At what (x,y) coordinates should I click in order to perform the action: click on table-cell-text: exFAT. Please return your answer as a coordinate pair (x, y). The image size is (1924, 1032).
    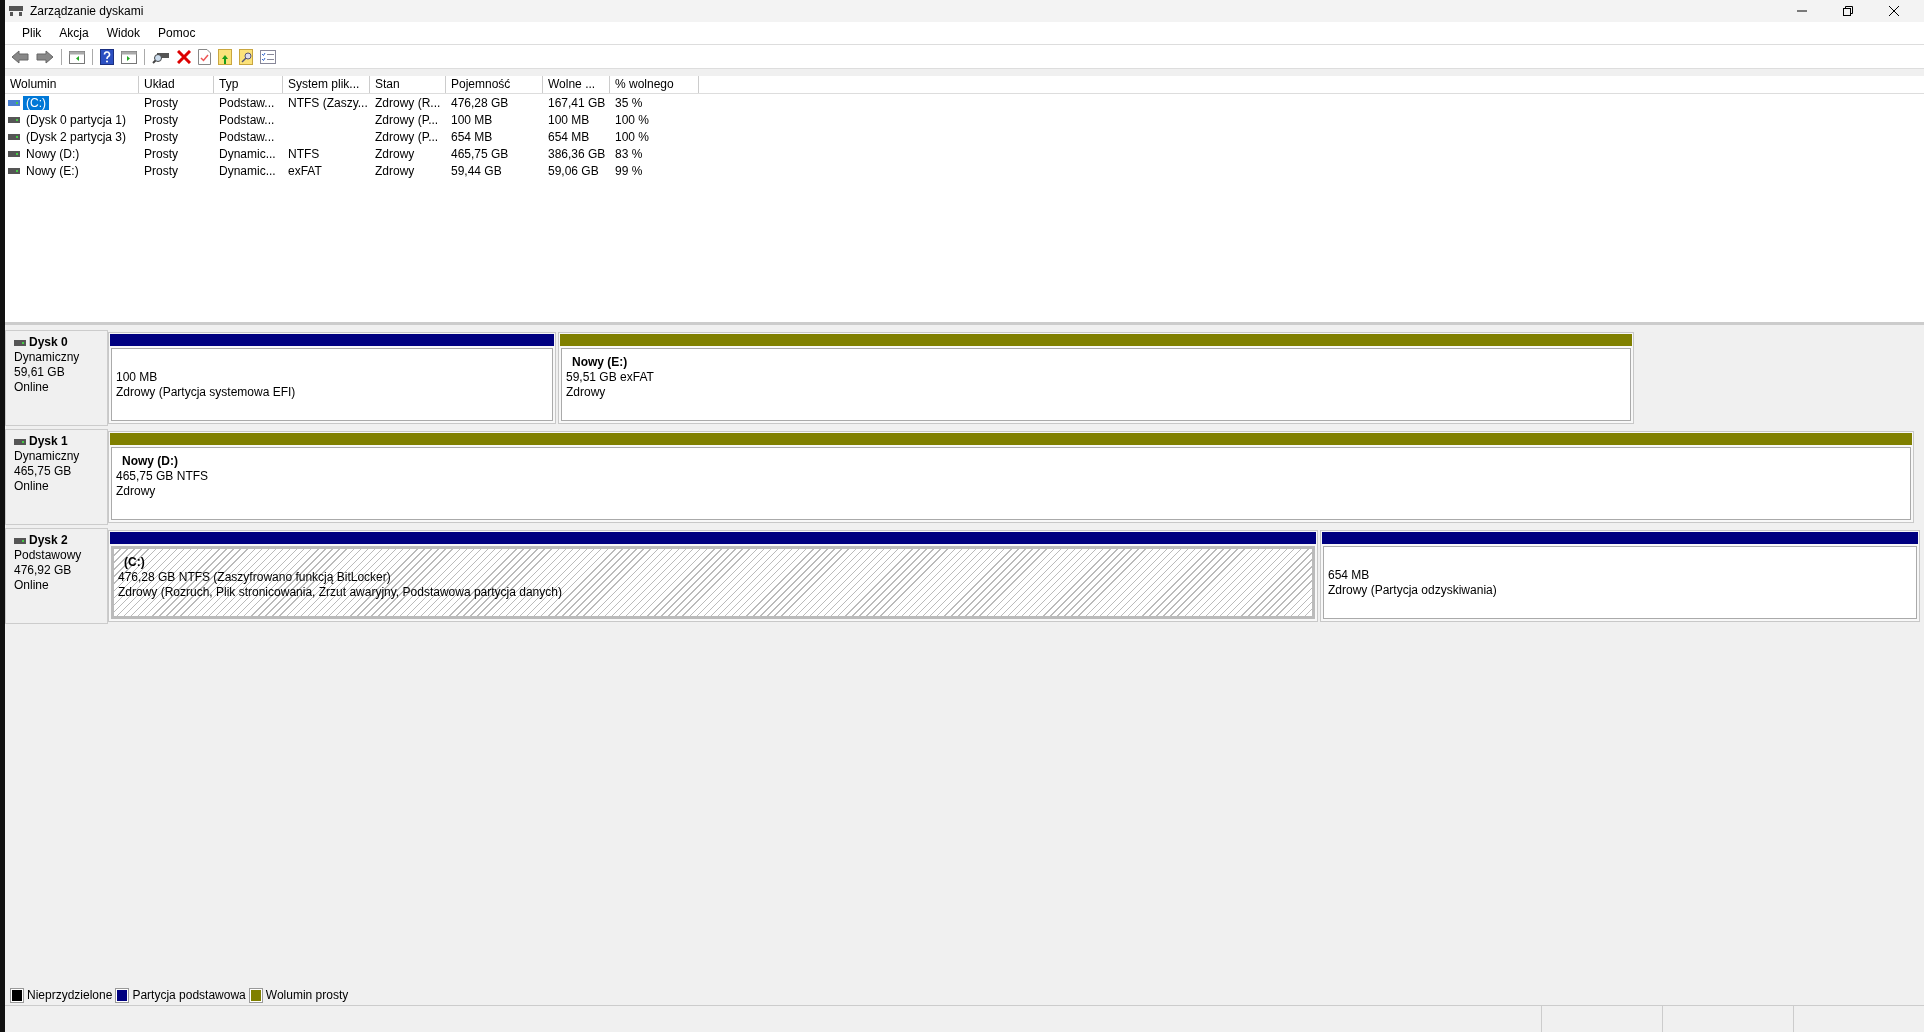
    Looking at the image, I should click on (305, 170).